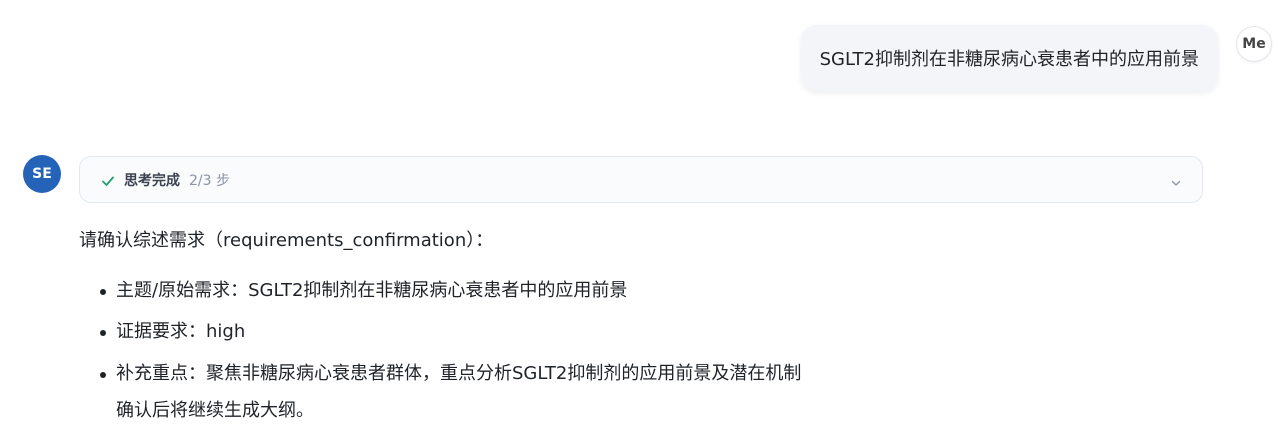 The height and width of the screenshot is (434, 1280). What do you see at coordinates (641, 179) in the screenshot?
I see `thinking-status-panel: 思考完成 2/3 步` at bounding box center [641, 179].